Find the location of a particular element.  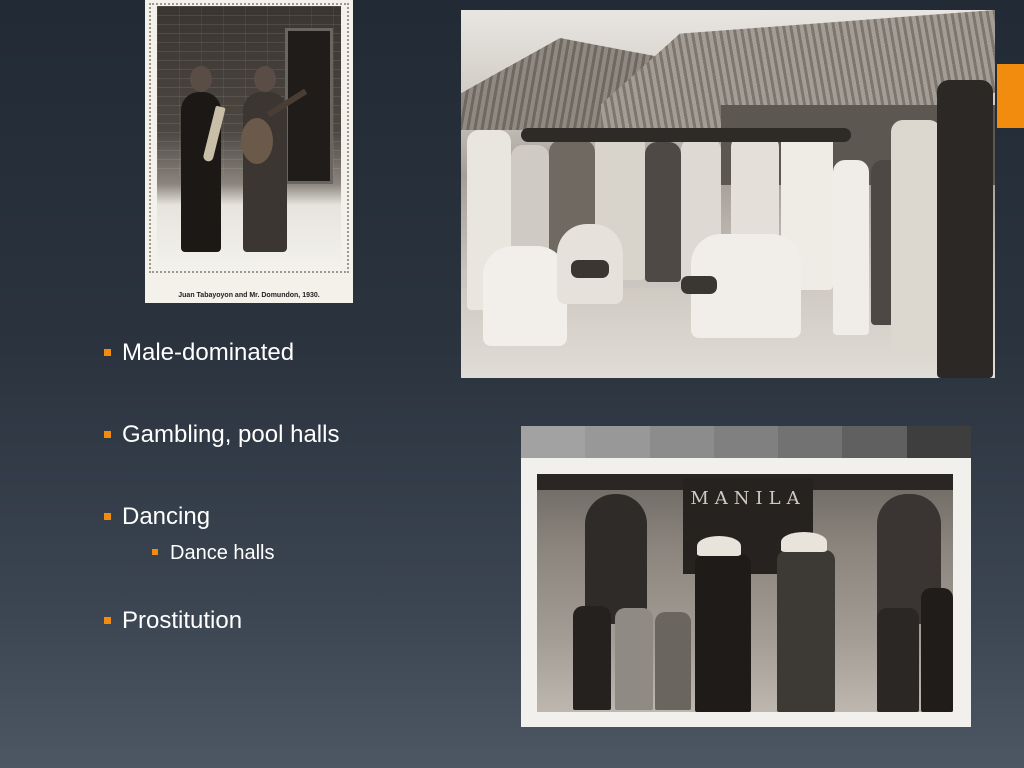

color-calibration-strip is located at coordinates (746, 442).